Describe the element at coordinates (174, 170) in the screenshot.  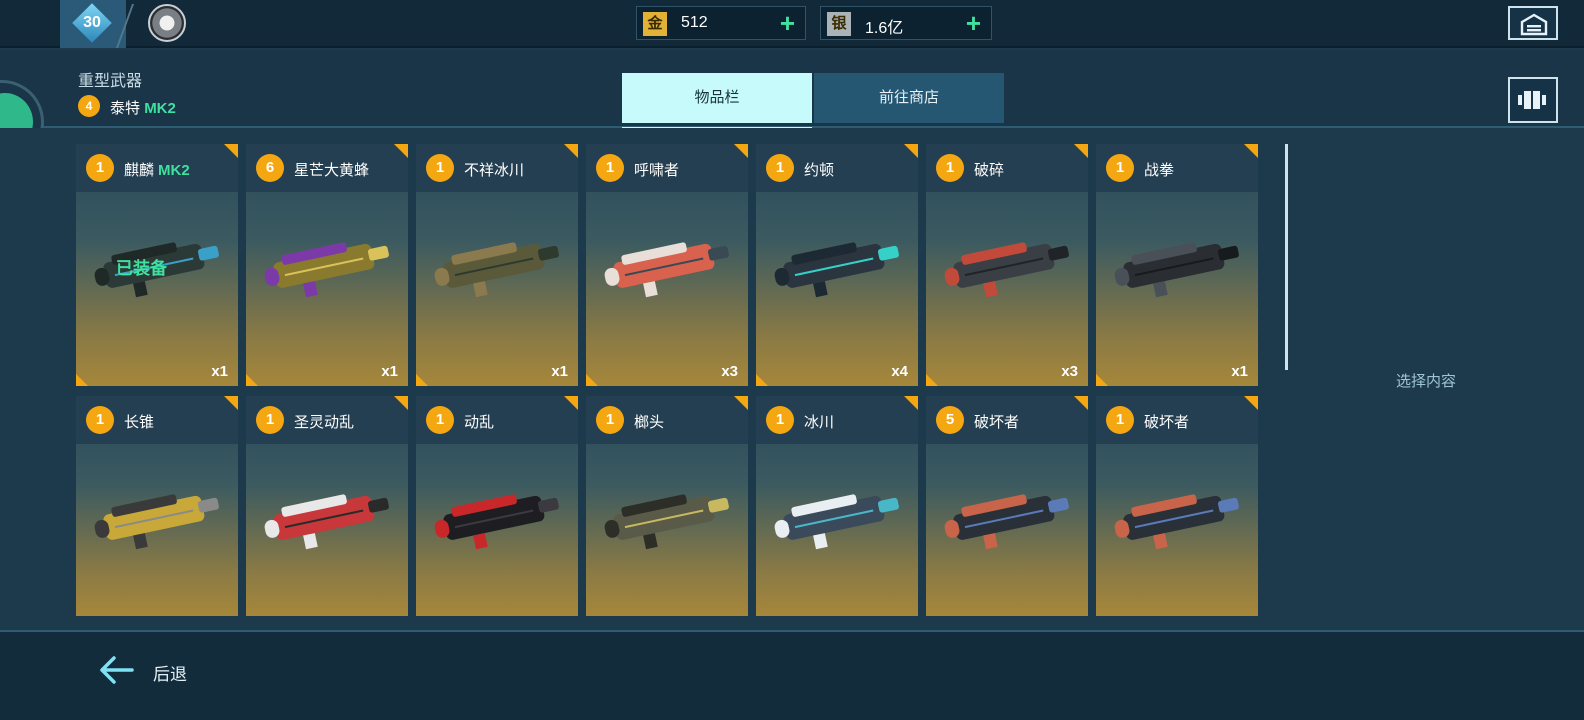
I see `weapon-mk-tag: MK2` at that location.